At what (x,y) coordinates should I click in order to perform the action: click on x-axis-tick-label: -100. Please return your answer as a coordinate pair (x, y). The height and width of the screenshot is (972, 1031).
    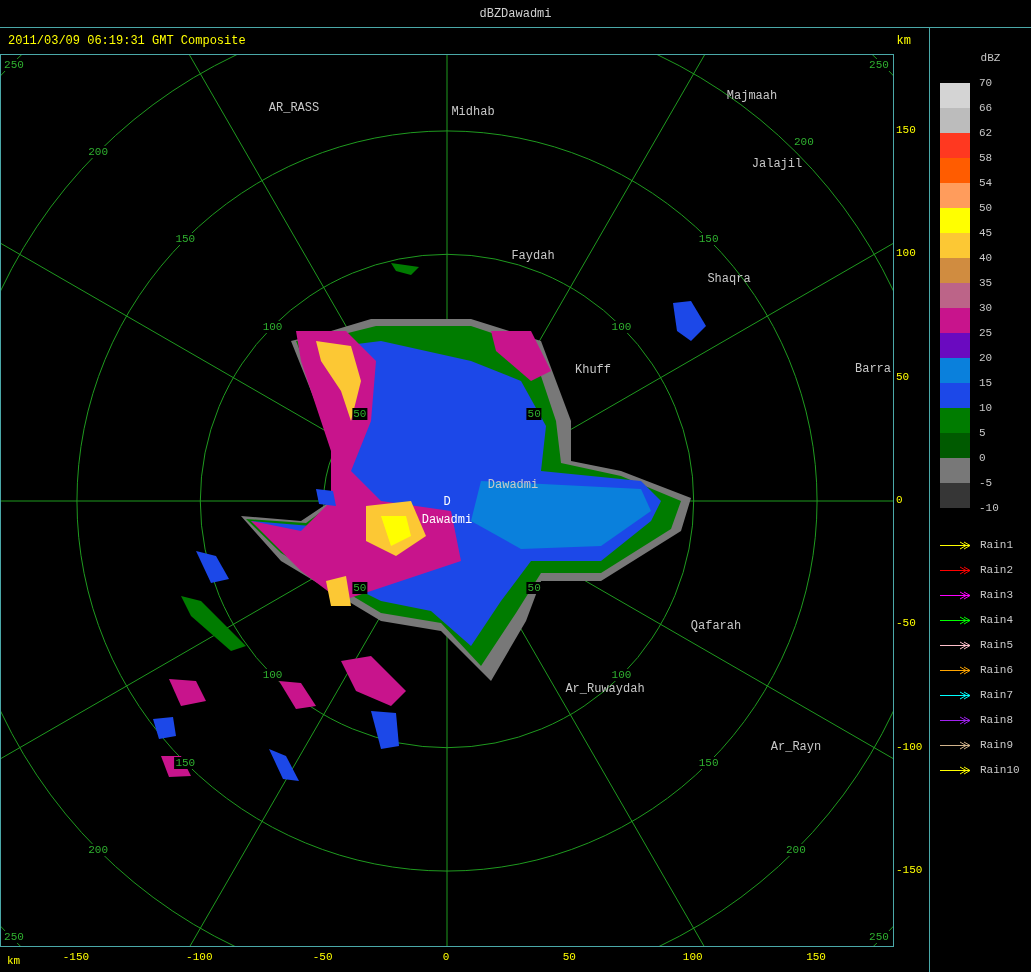
    Looking at the image, I should click on (199, 957).